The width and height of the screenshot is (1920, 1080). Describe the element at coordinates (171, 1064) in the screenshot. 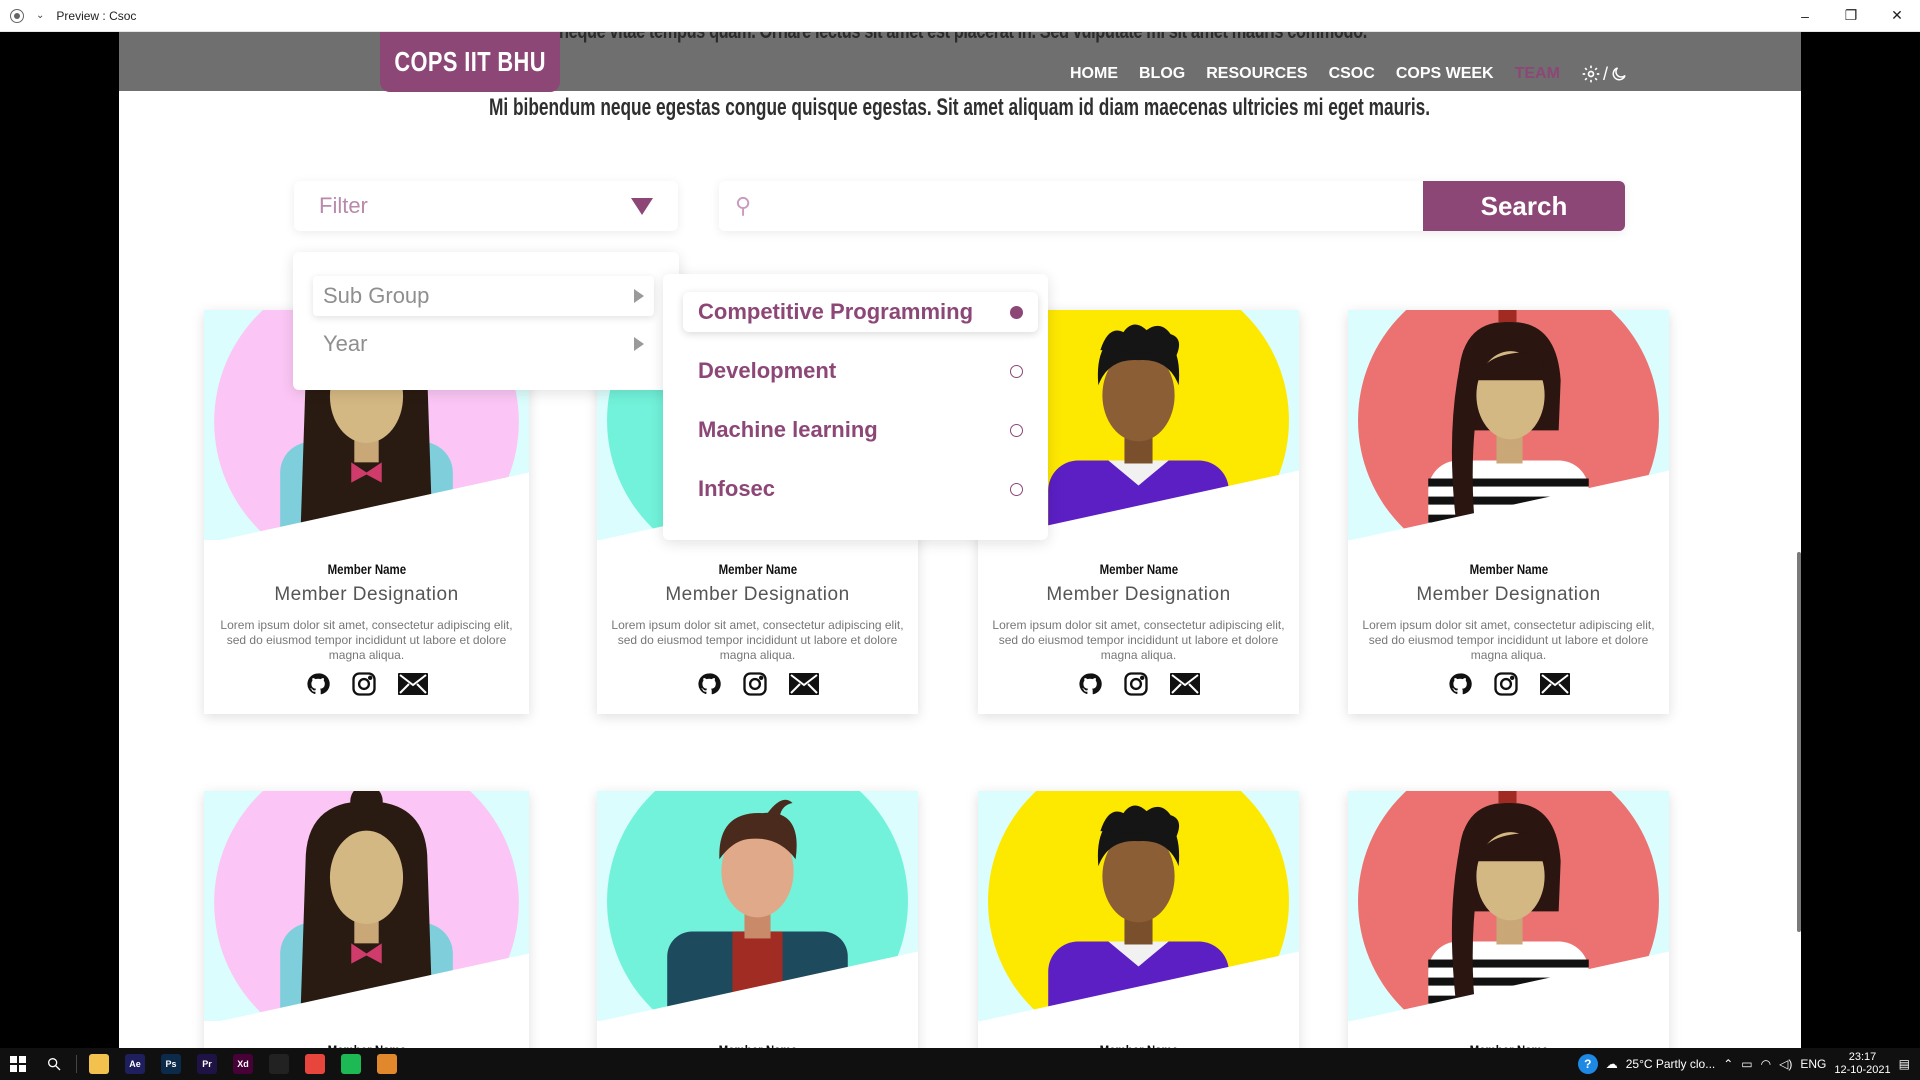

I see `photoshop-icon: Ps` at that location.